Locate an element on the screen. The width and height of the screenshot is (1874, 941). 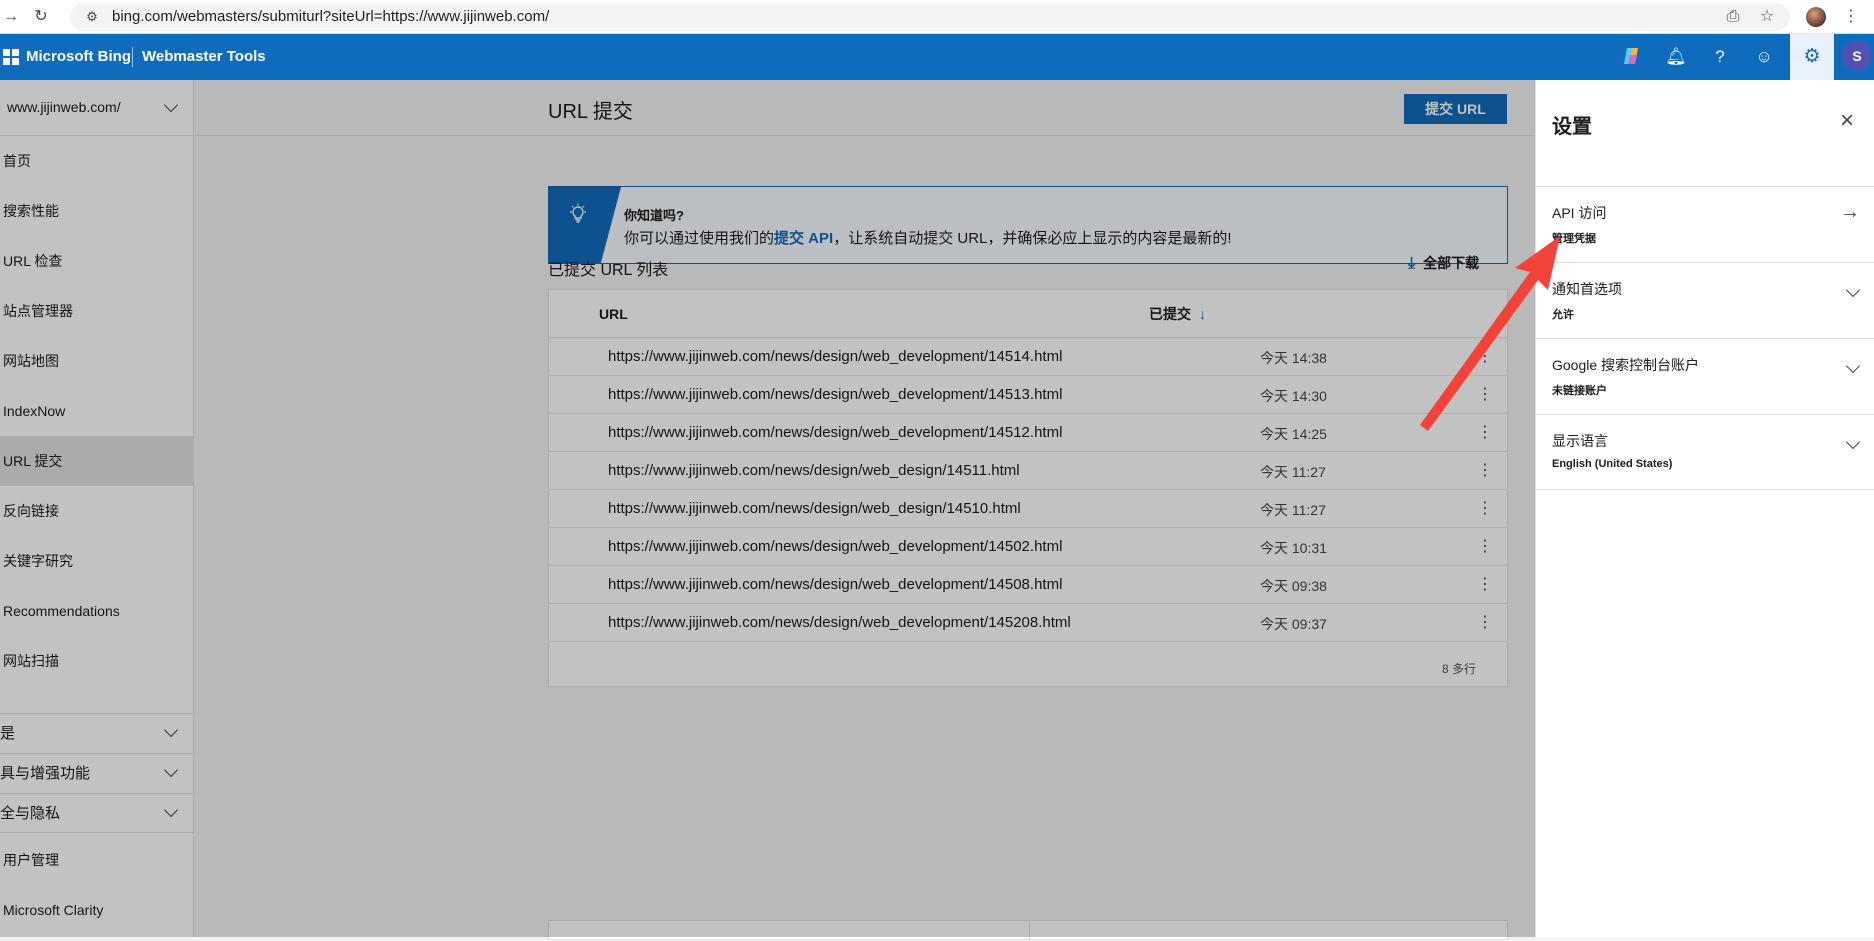
user-avatar: S is located at coordinates (1857, 57).